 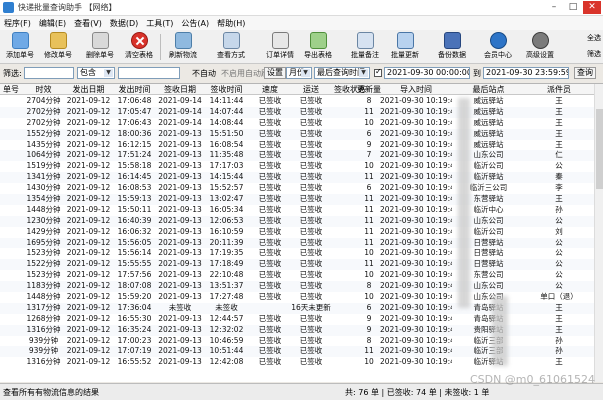 I want to click on filter-link: 筛选, so click(x=594, y=54).